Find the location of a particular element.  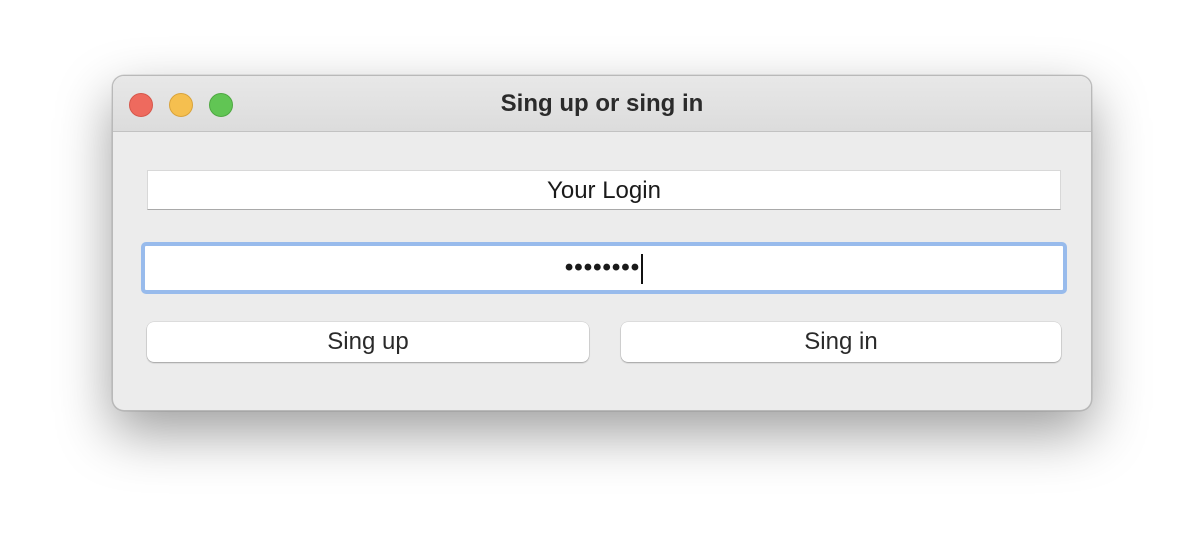

login-field: Your Login is located at coordinates (604, 190).